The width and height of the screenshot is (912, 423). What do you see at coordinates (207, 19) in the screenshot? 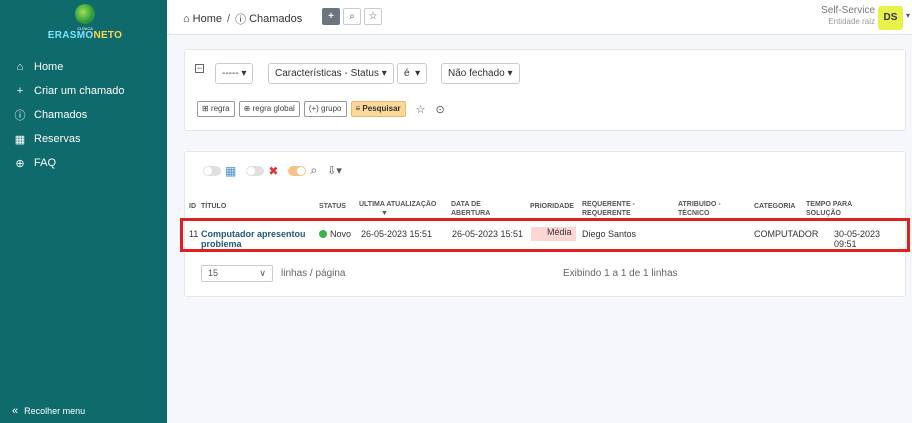
I see `breadcrumb-home: Home` at bounding box center [207, 19].